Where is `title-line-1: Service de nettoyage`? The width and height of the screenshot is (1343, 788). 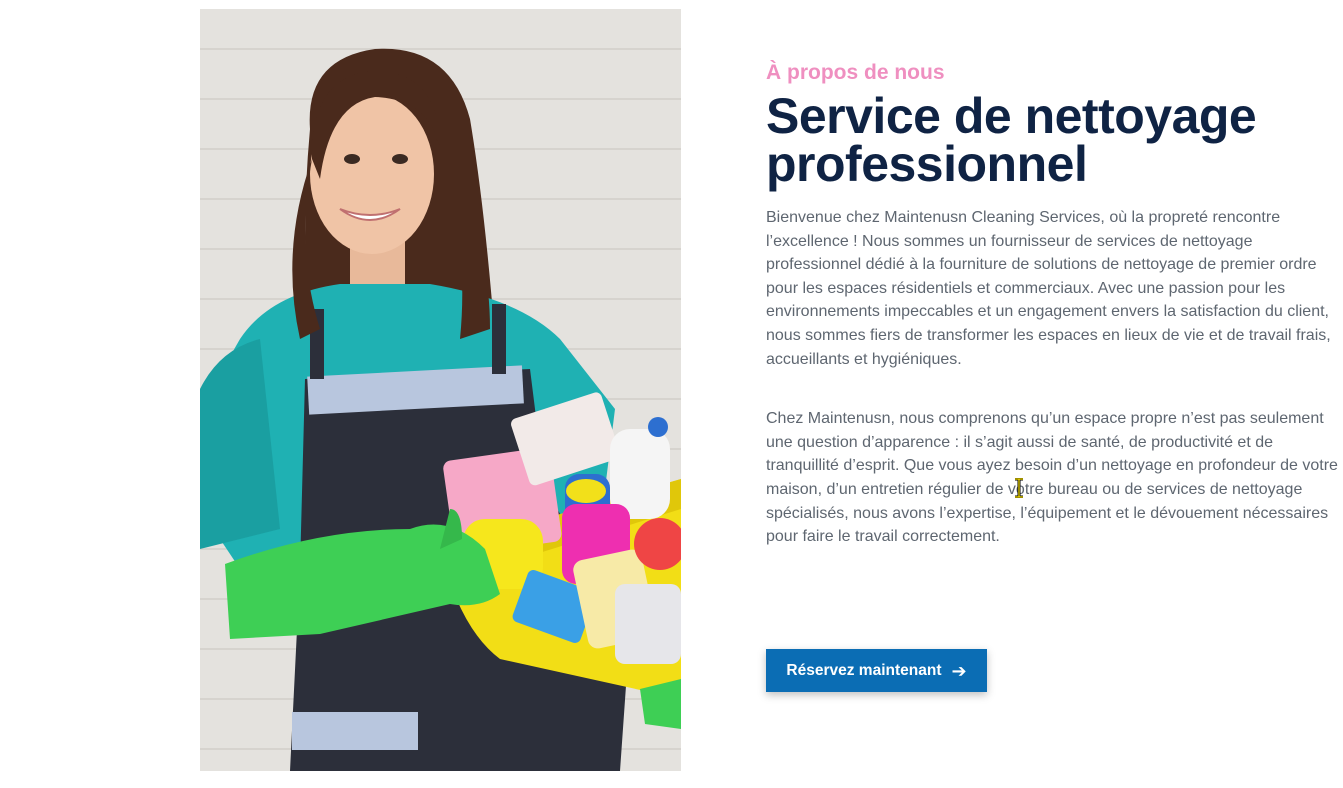
title-line-1: Service de nettoyage is located at coordinates (1011, 116).